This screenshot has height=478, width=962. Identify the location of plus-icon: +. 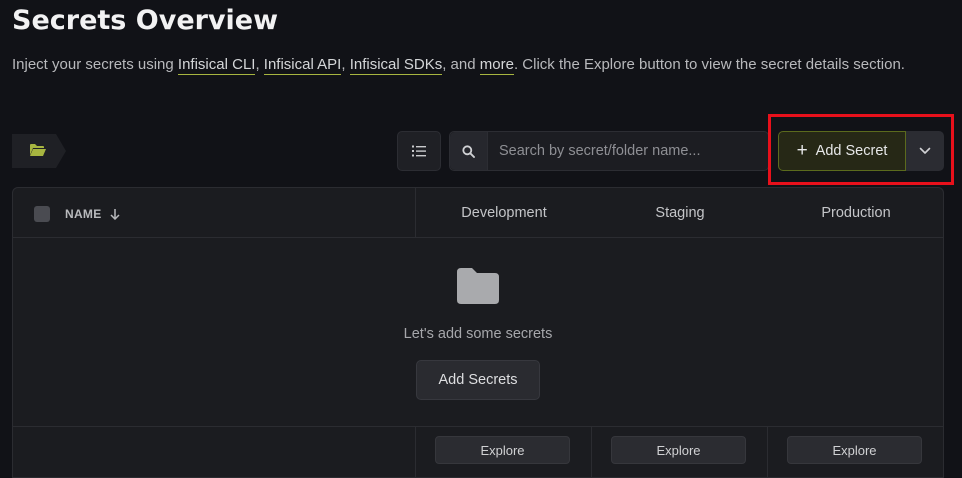
(802, 150).